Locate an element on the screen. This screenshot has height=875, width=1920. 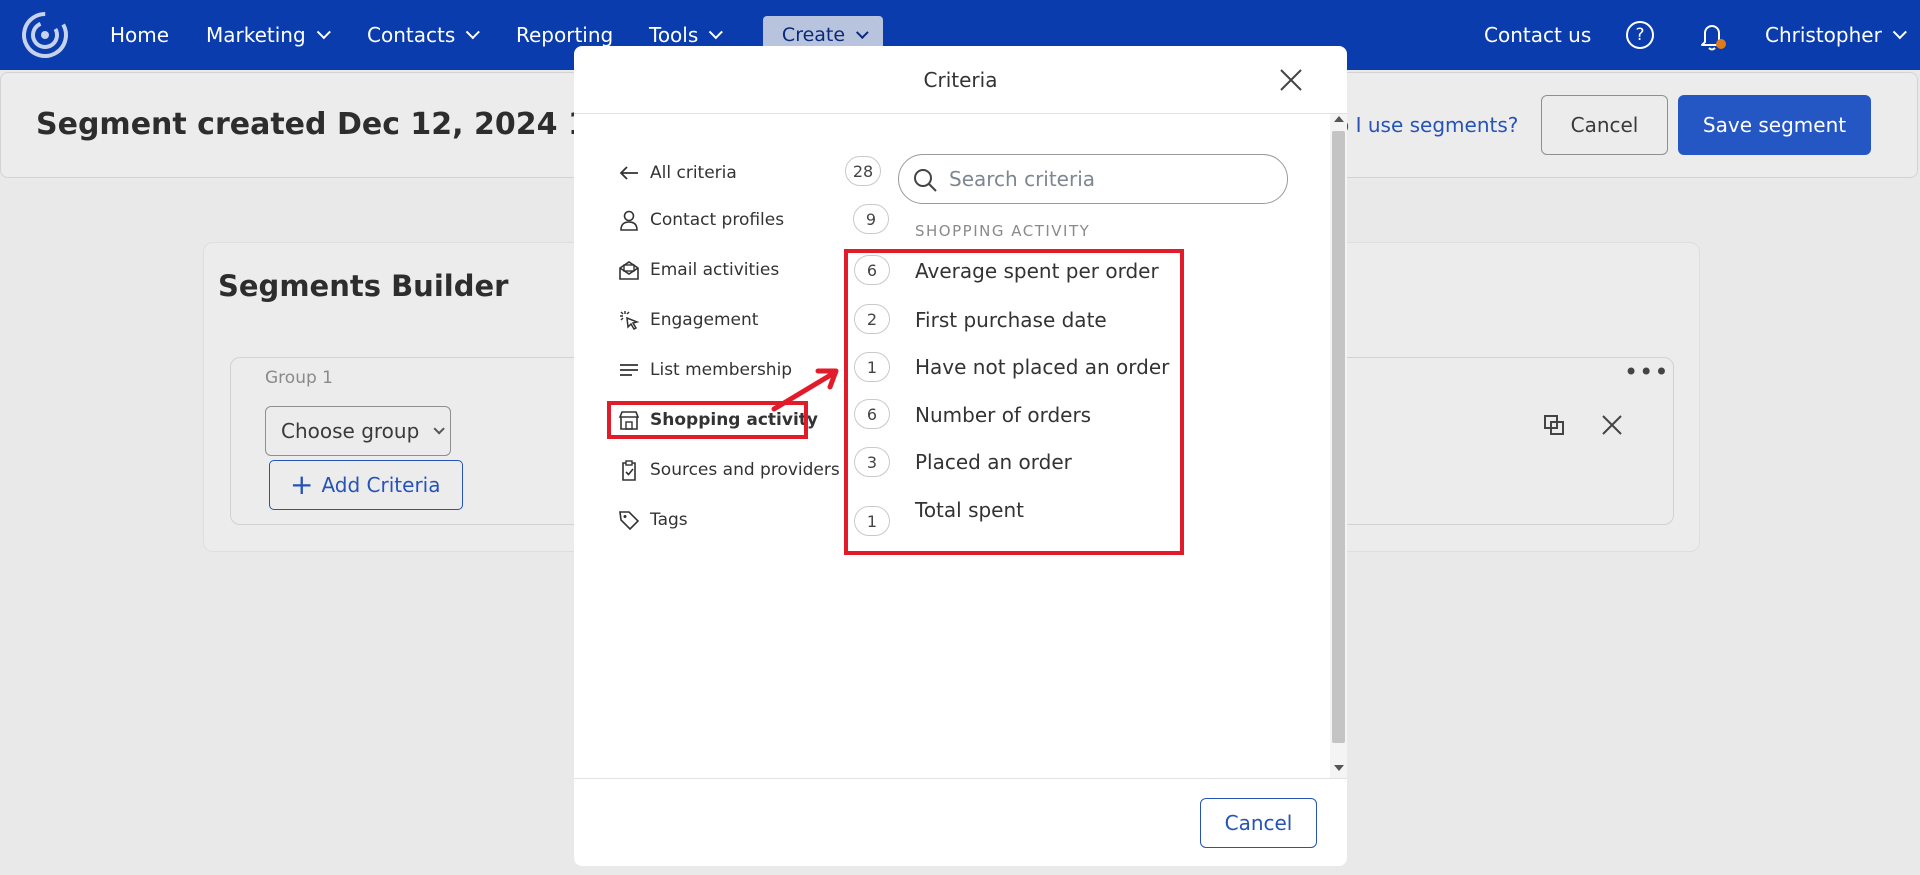
category-sources-and-providers: Sources and providers is located at coordinates (729, 470).